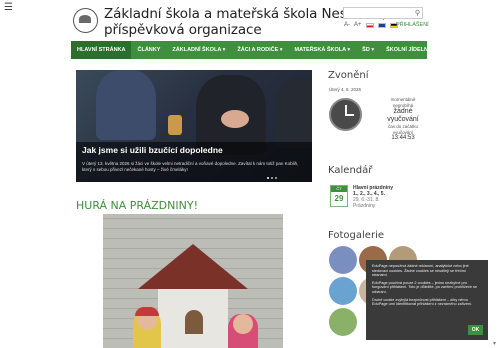  What do you see at coordinates (403, 138) in the screenshot?
I see `clock-time: 13:44:53` at bounding box center [403, 138].